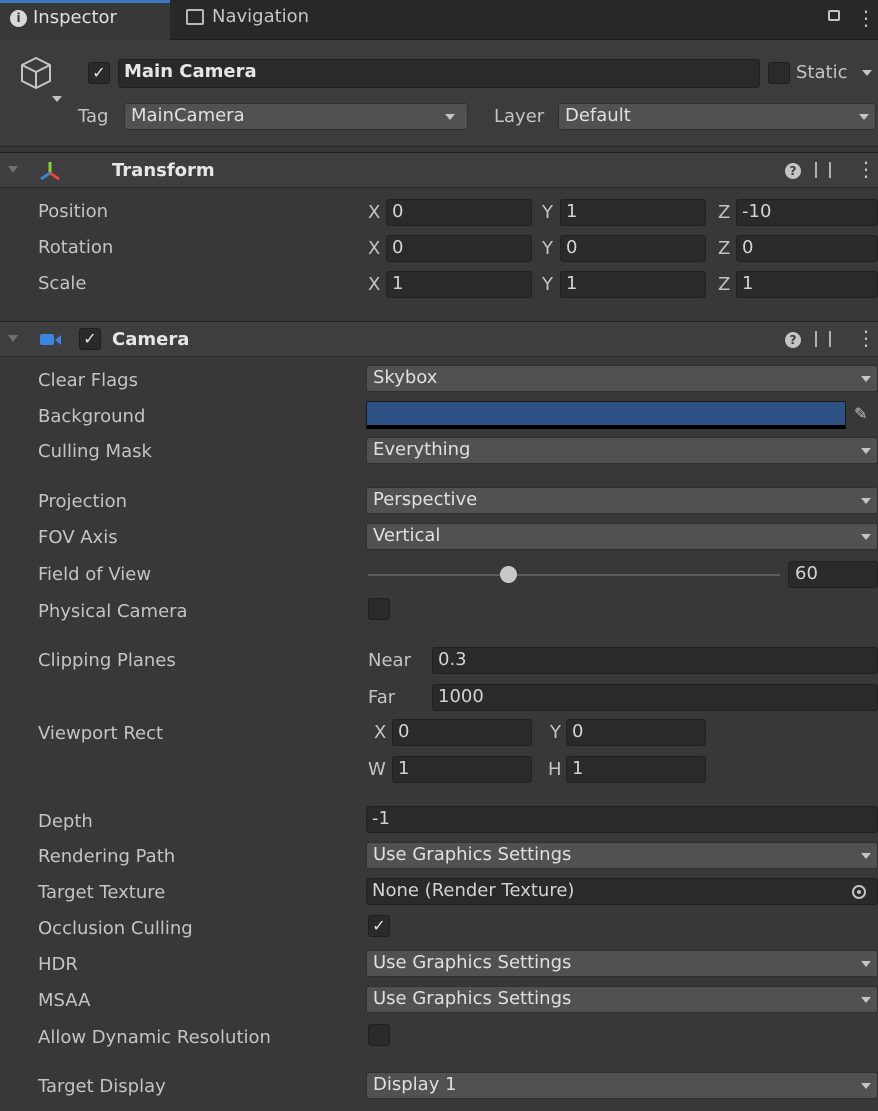  I want to click on active-checkbox: ✓, so click(99, 73).